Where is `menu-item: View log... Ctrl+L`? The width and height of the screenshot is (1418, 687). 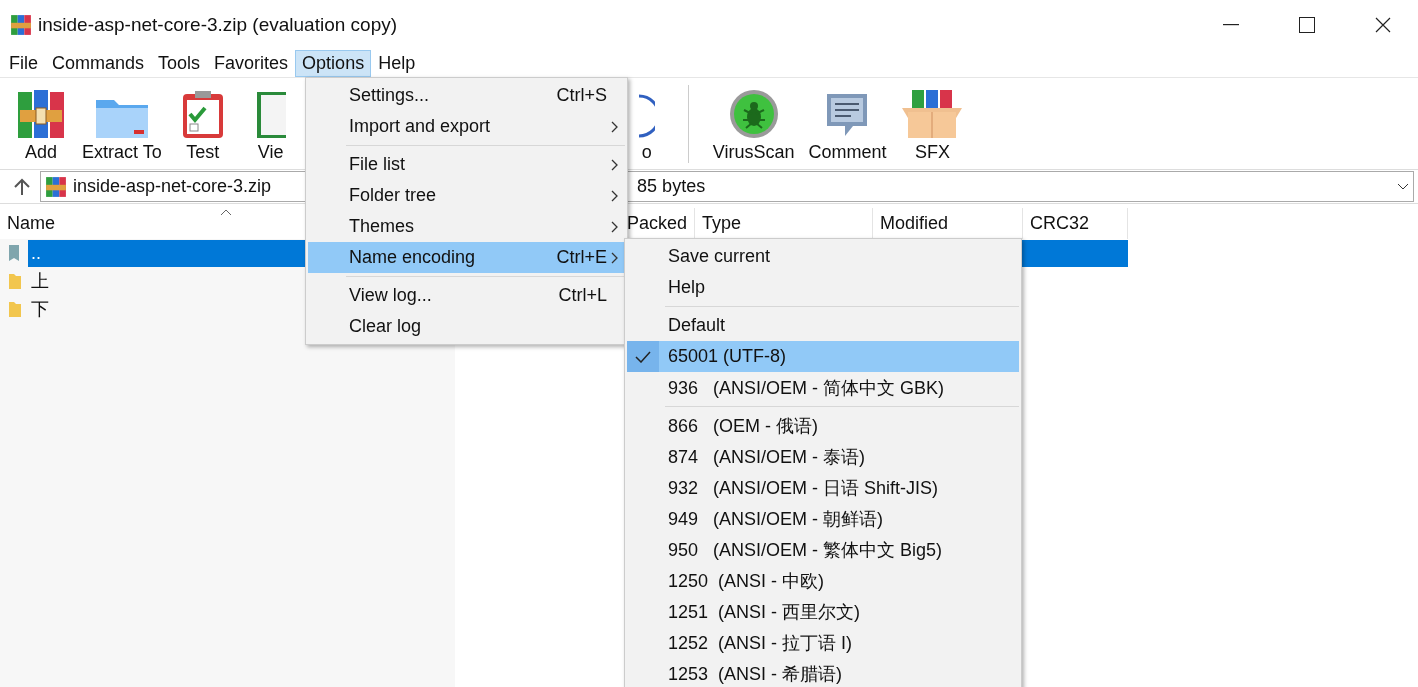 menu-item: View log... Ctrl+L is located at coordinates (466, 295).